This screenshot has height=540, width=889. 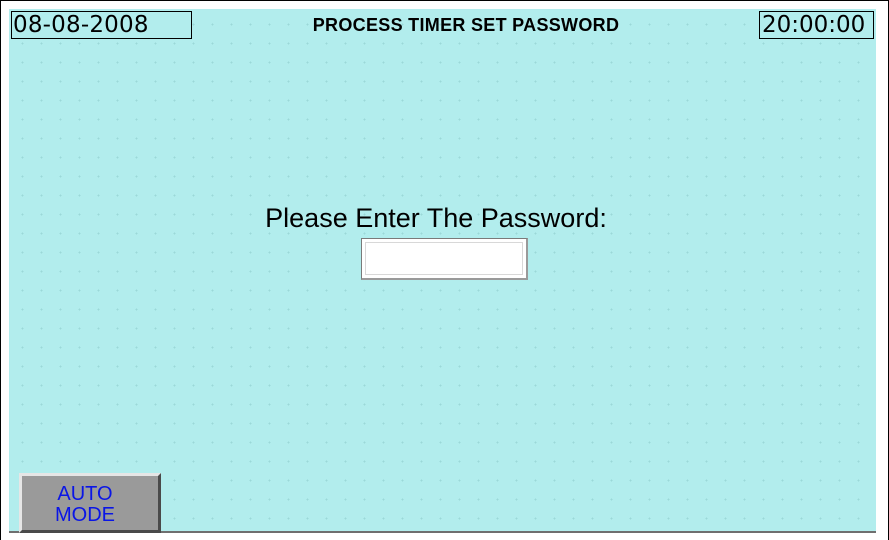 I want to click on password-prompt: Please Enter The Password:, so click(x=436, y=218).